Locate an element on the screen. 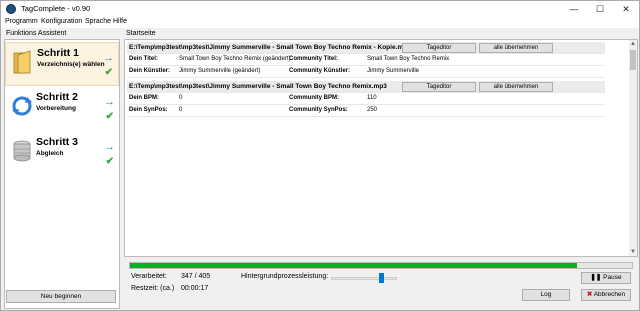 This screenshot has height=311, width=640. step-2-title: Schritt 2 is located at coordinates (57, 97).